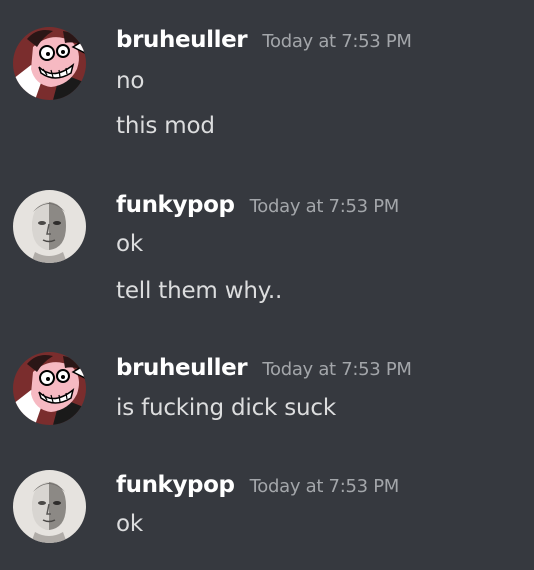 The image size is (534, 570). Describe the element at coordinates (226, 408) in the screenshot. I see `message-text: is fucking dick suck` at that location.